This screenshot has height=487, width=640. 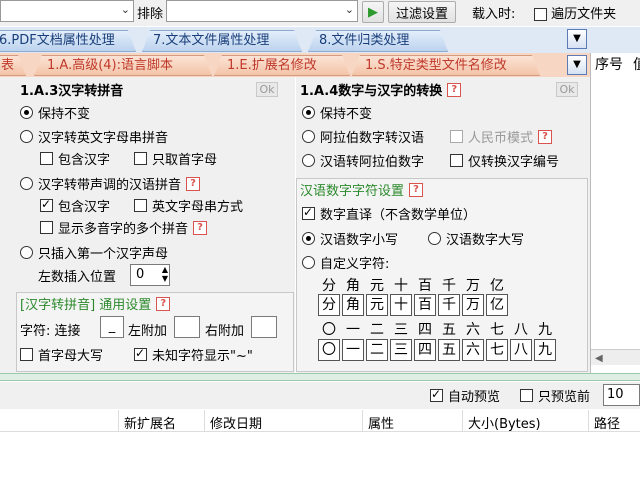 I want to click on traverse-checkbox: 遍历文件夹, so click(x=575, y=12).